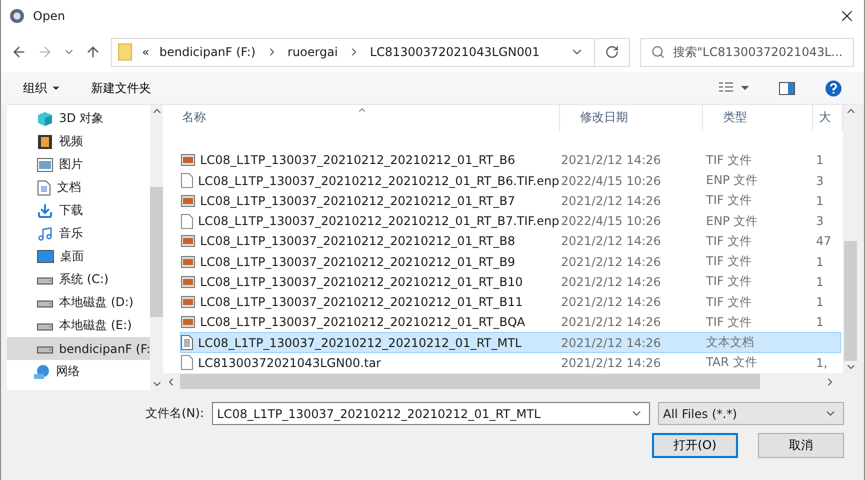  Describe the element at coordinates (361, 118) in the screenshot. I see `column-header: 名称` at that location.